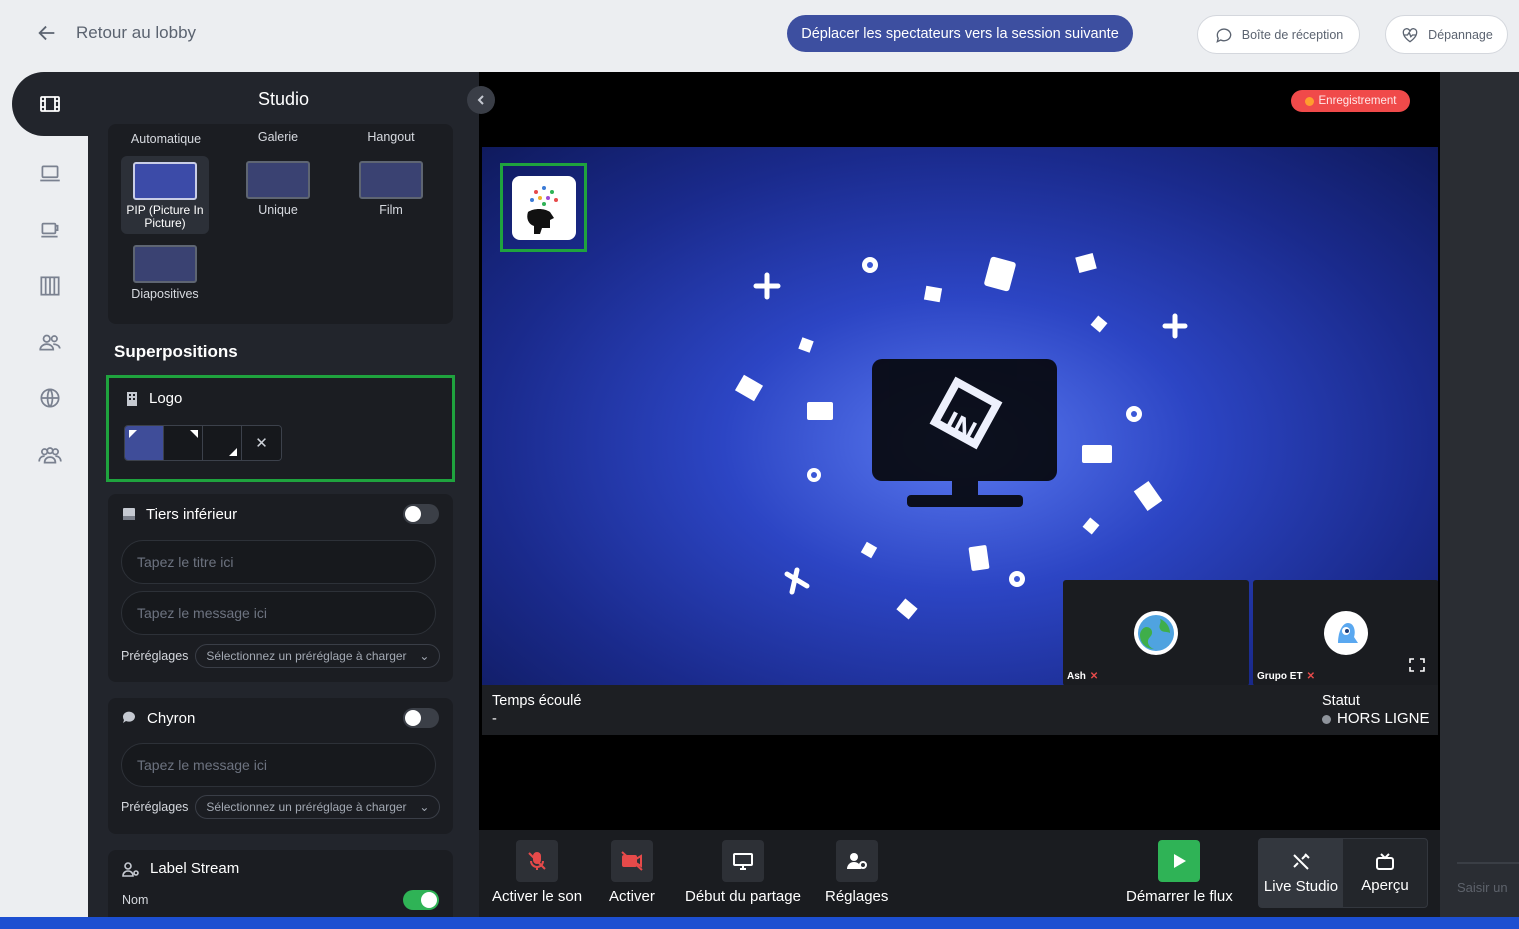 This screenshot has width=1519, height=929. What do you see at coordinates (743, 896) in the screenshot?
I see `share-label: Début du partage` at bounding box center [743, 896].